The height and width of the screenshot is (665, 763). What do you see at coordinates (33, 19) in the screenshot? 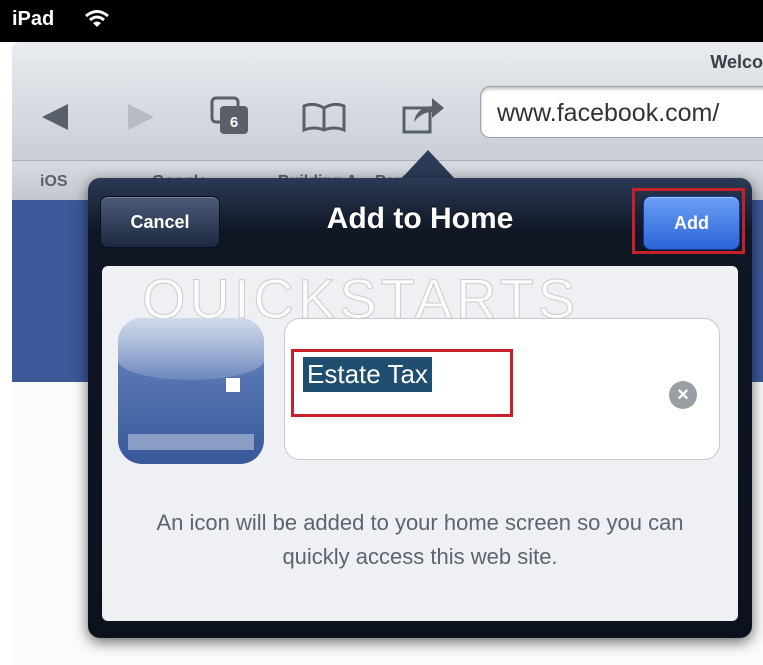
I see `carrier-label: iPad` at bounding box center [33, 19].